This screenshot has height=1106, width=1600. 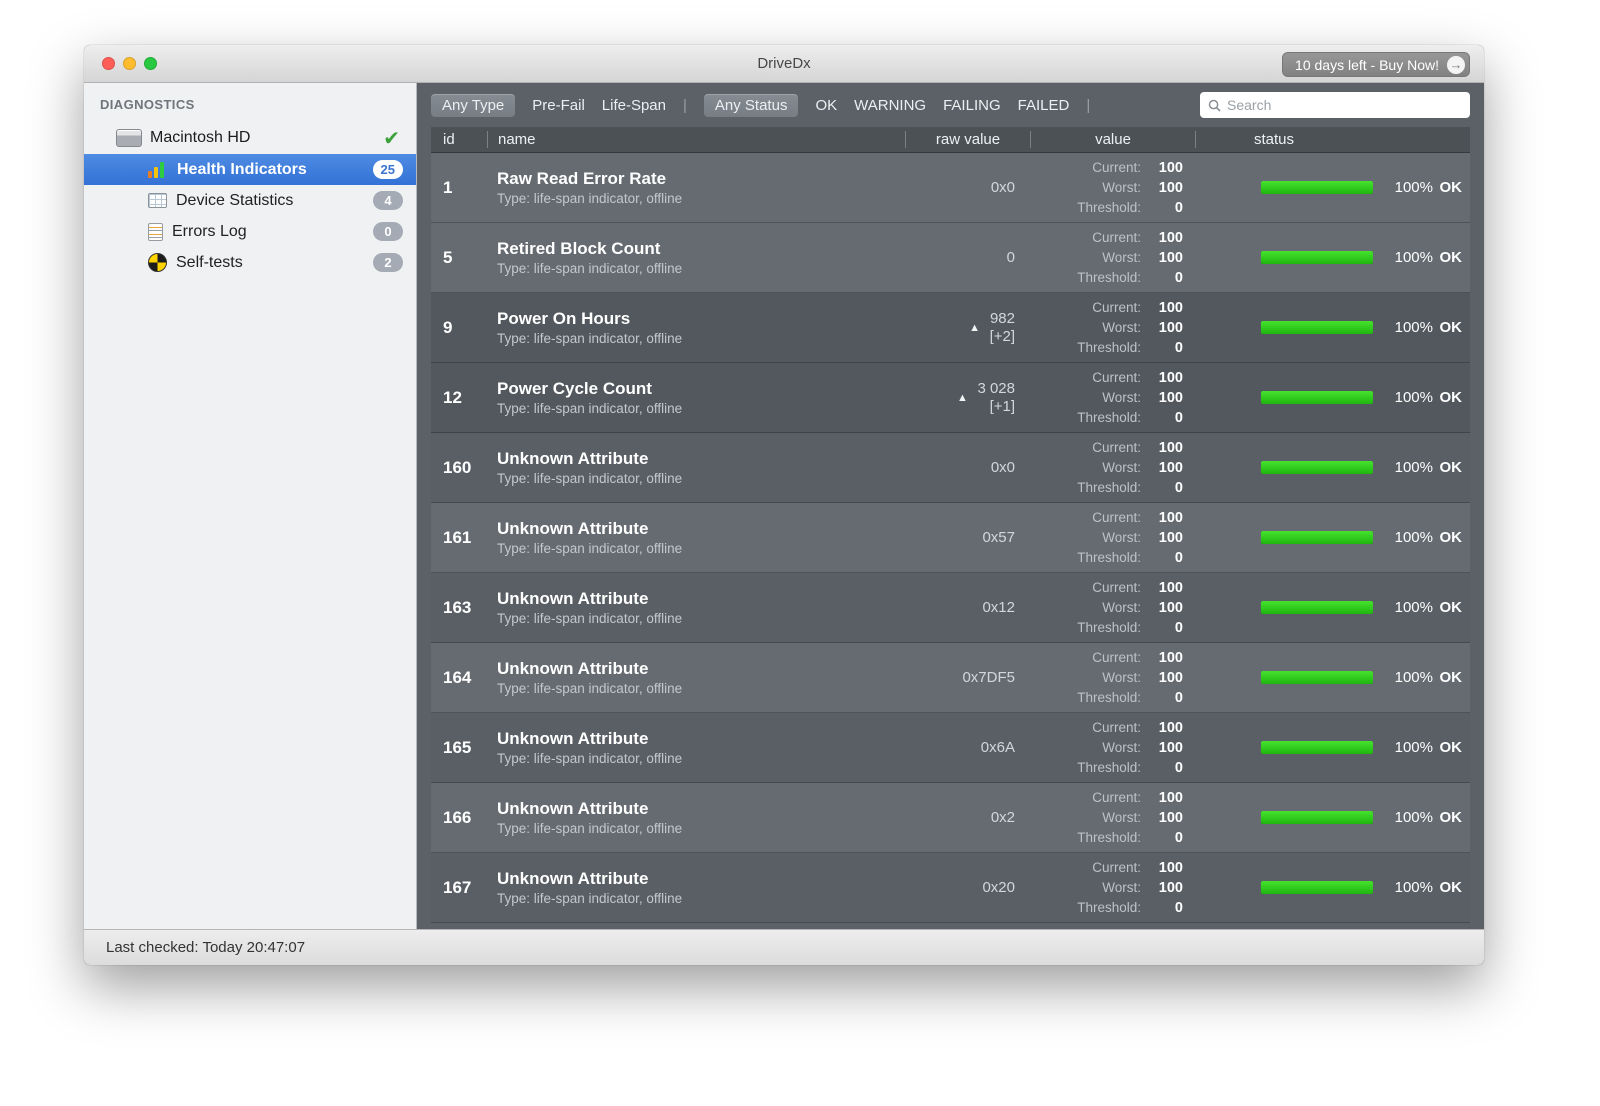 What do you see at coordinates (972, 105) in the screenshot?
I see `filter-failing: FAILING` at bounding box center [972, 105].